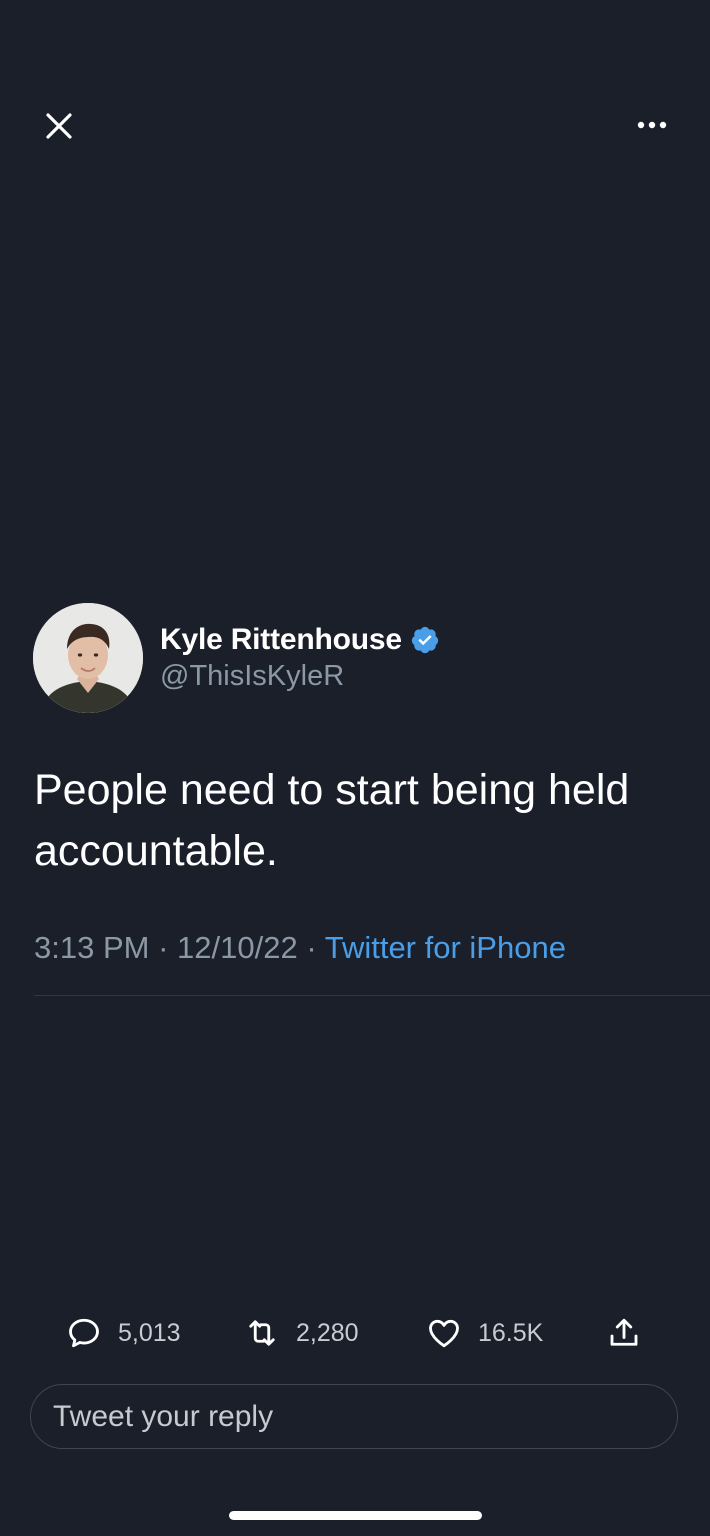  I want to click on profile-photo, so click(88, 658).